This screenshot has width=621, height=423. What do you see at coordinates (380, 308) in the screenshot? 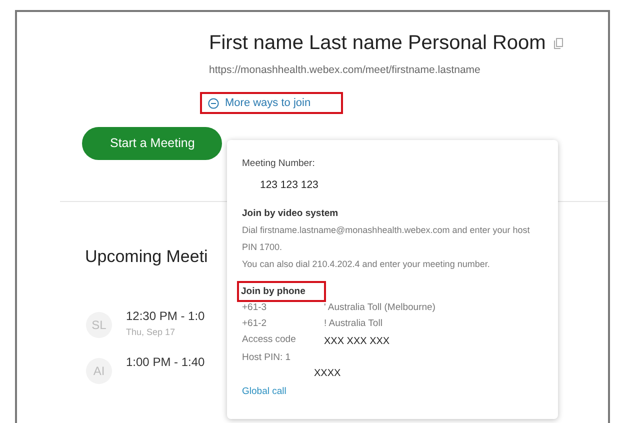
I see `phone-label: ' Australia Toll (Melbourne)` at bounding box center [380, 308].